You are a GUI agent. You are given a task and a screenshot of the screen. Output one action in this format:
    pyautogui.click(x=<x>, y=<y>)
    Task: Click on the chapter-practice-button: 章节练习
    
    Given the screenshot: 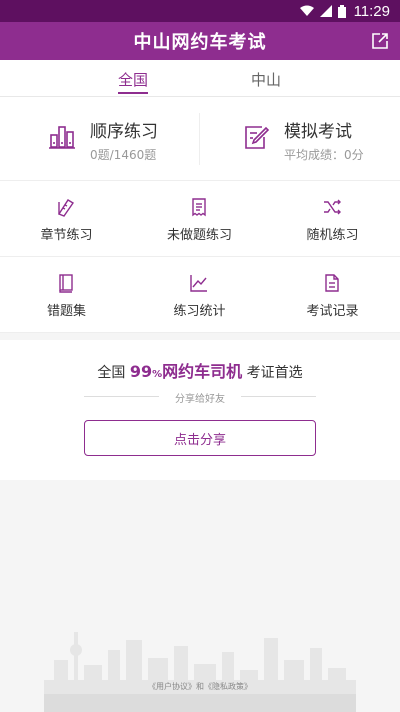 What is the action you would take?
    pyautogui.click(x=66, y=219)
    